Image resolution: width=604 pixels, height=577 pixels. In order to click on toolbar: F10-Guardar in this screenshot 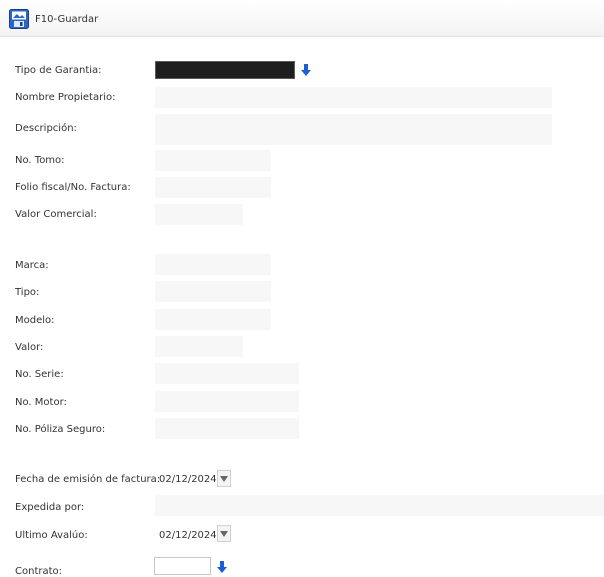, I will do `click(302, 18)`.